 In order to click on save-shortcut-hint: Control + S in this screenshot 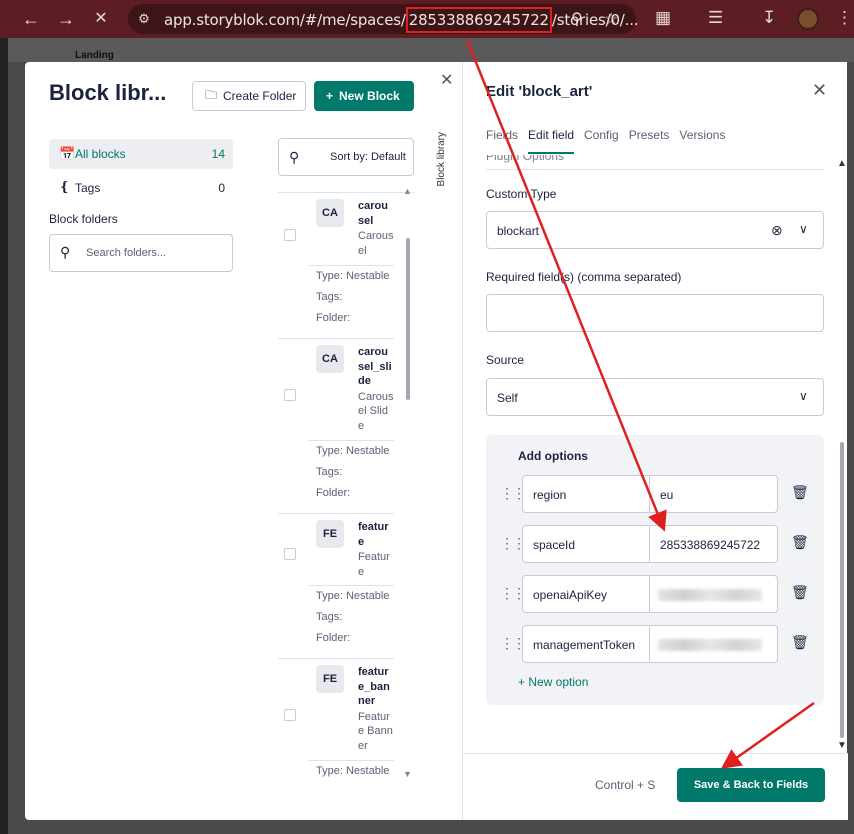, I will do `click(625, 785)`.